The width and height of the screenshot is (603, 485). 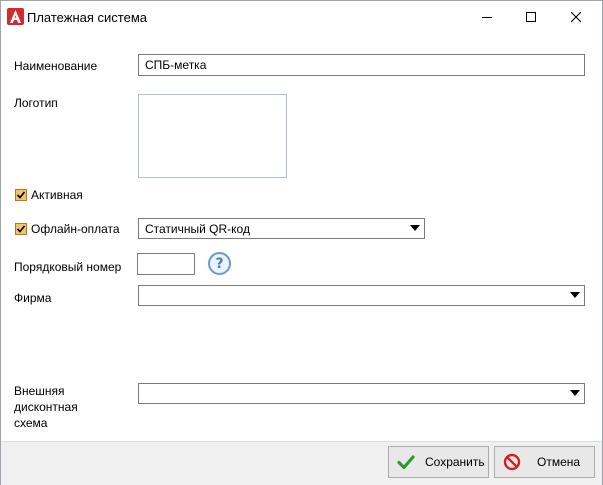 What do you see at coordinates (361, 393) in the screenshot?
I see `discount-scheme-select` at bounding box center [361, 393].